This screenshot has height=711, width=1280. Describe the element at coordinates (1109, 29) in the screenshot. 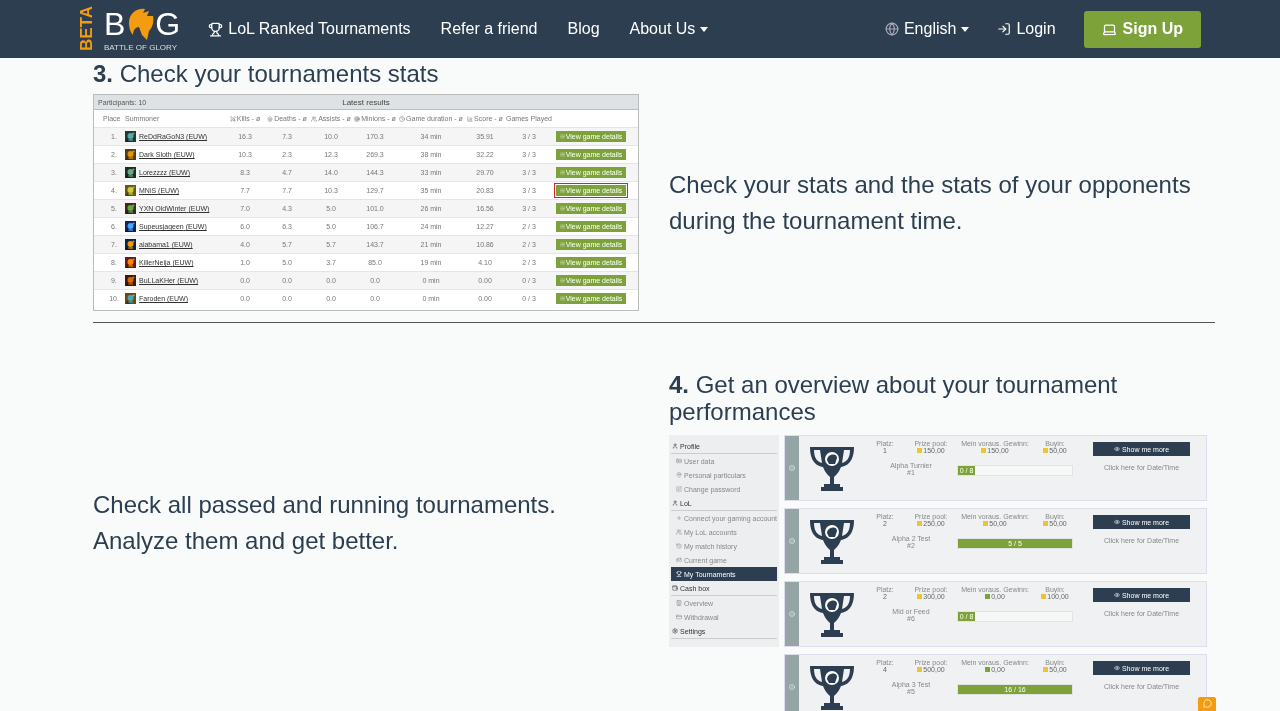

I see `laptop-icon` at that location.